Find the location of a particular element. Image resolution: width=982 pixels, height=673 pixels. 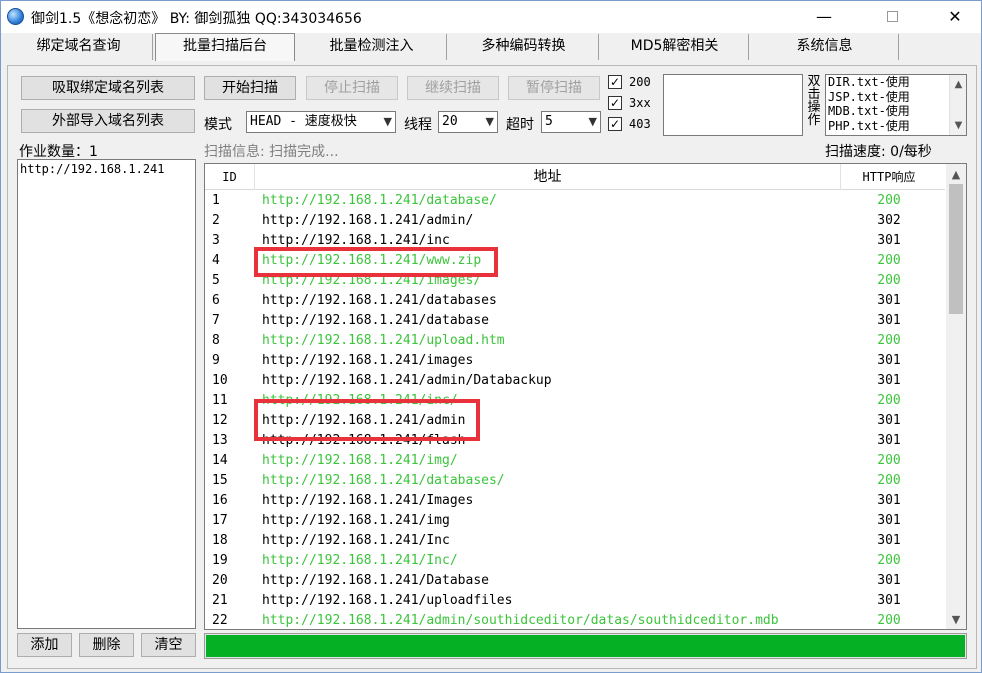

threads-label: 线程 is located at coordinates (418, 125).